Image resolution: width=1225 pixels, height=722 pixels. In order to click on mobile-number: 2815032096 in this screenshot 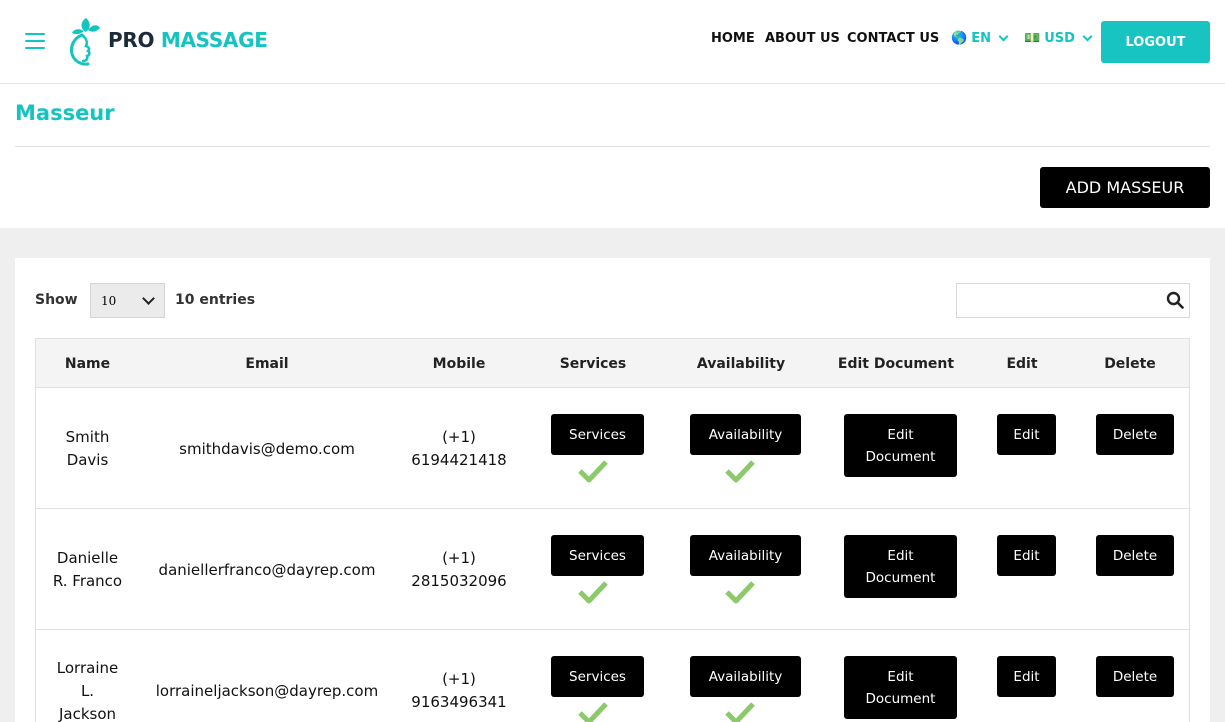, I will do `click(459, 581)`.